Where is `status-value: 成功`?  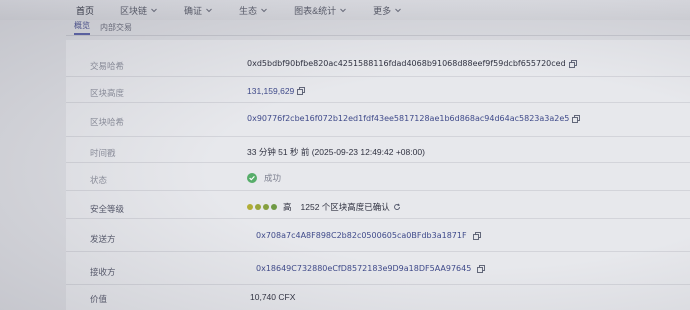
status-value: 成功 is located at coordinates (264, 178).